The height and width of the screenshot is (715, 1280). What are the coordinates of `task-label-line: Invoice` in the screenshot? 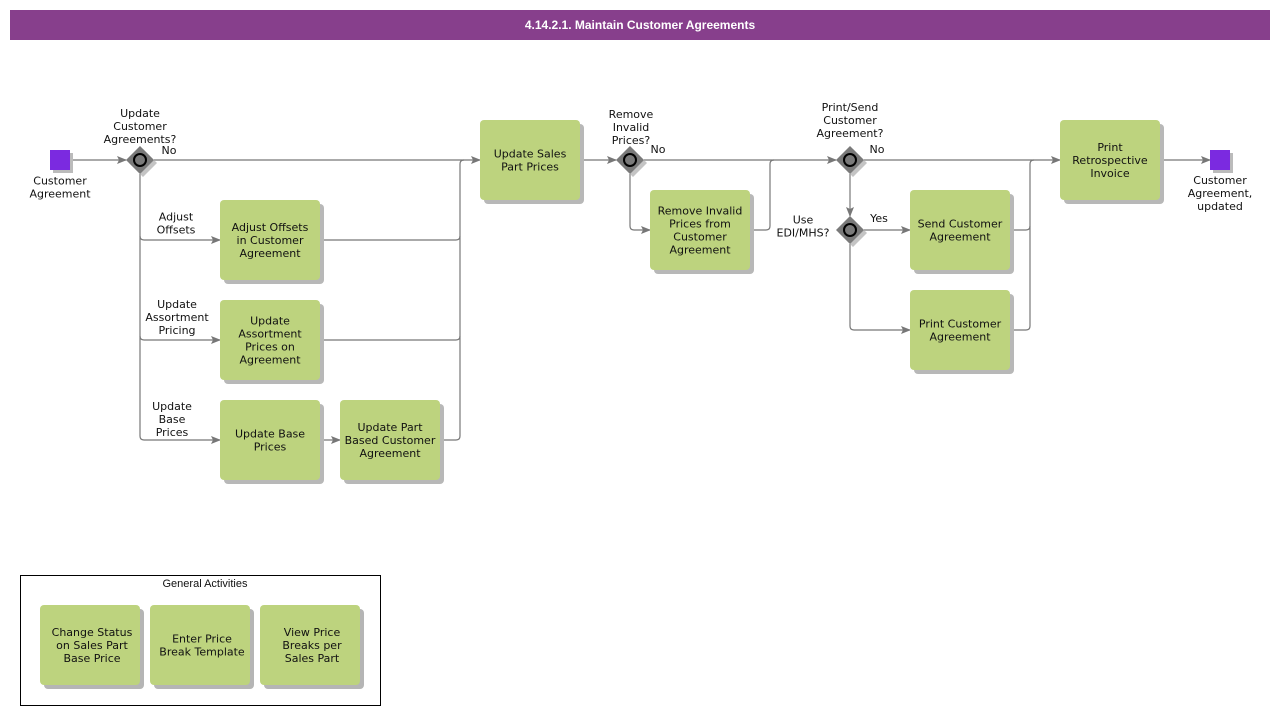 It's located at (1110, 173).